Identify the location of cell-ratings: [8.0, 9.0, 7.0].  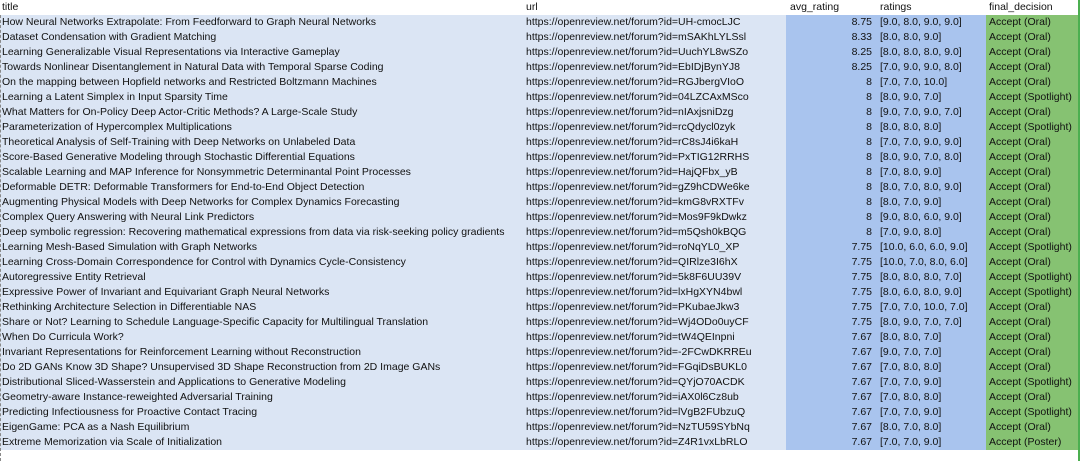
(931, 97).